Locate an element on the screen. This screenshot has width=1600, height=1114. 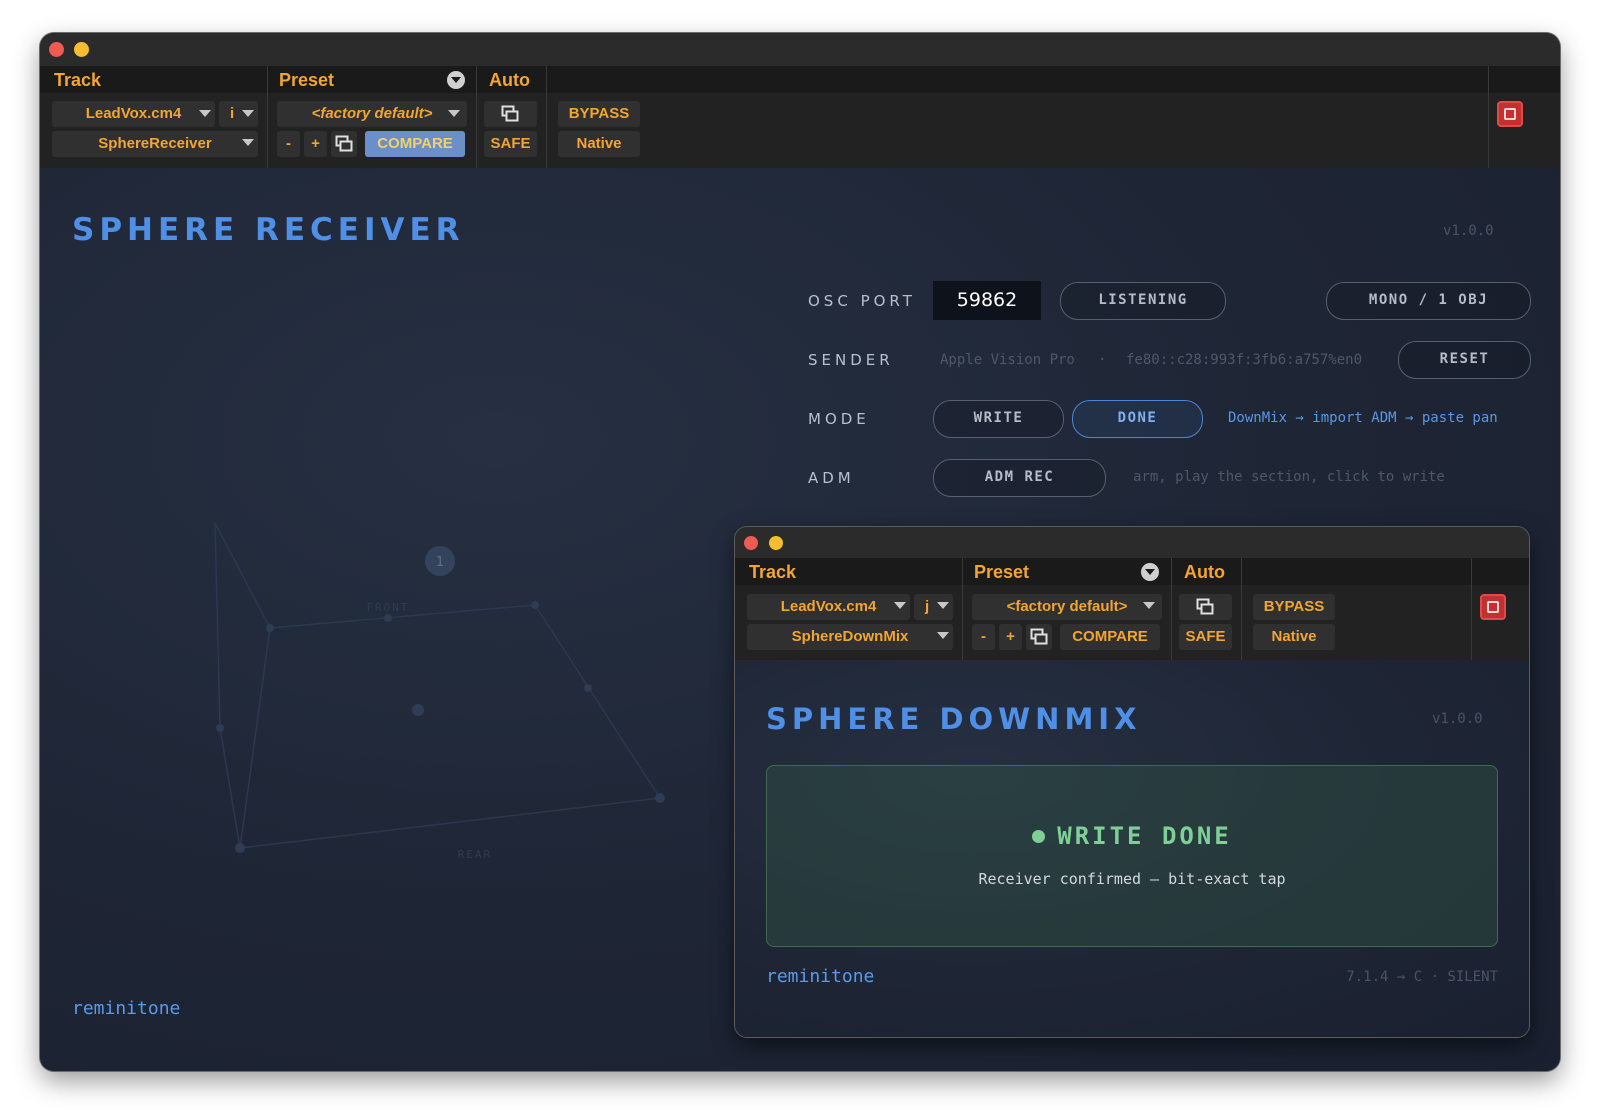
front-label: FRONT is located at coordinates (387, 607).